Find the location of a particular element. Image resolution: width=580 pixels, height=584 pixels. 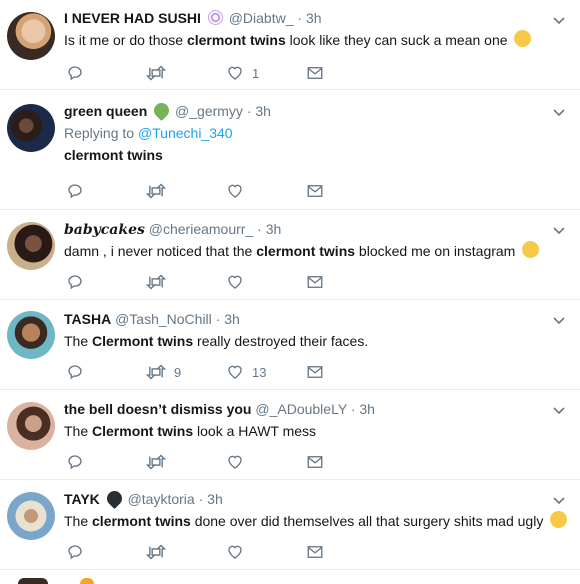

user-handle: @tayktoria is located at coordinates (161, 499).